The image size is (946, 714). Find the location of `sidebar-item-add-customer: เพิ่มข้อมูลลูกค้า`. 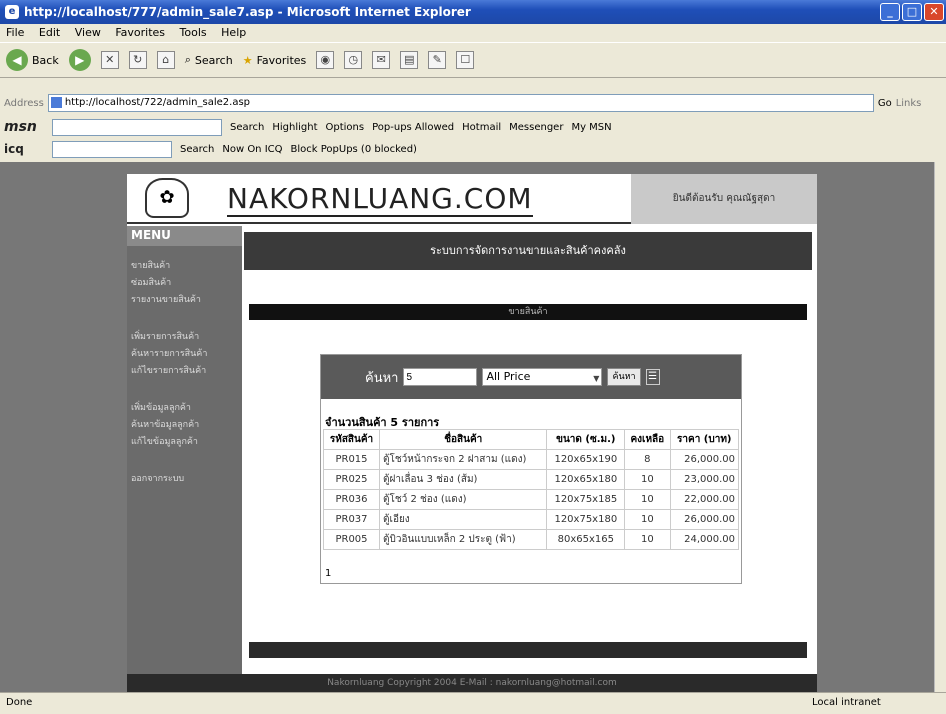

sidebar-item-add-customer: เพิ่มข้อมูลลูกค้า is located at coordinates (184, 408).